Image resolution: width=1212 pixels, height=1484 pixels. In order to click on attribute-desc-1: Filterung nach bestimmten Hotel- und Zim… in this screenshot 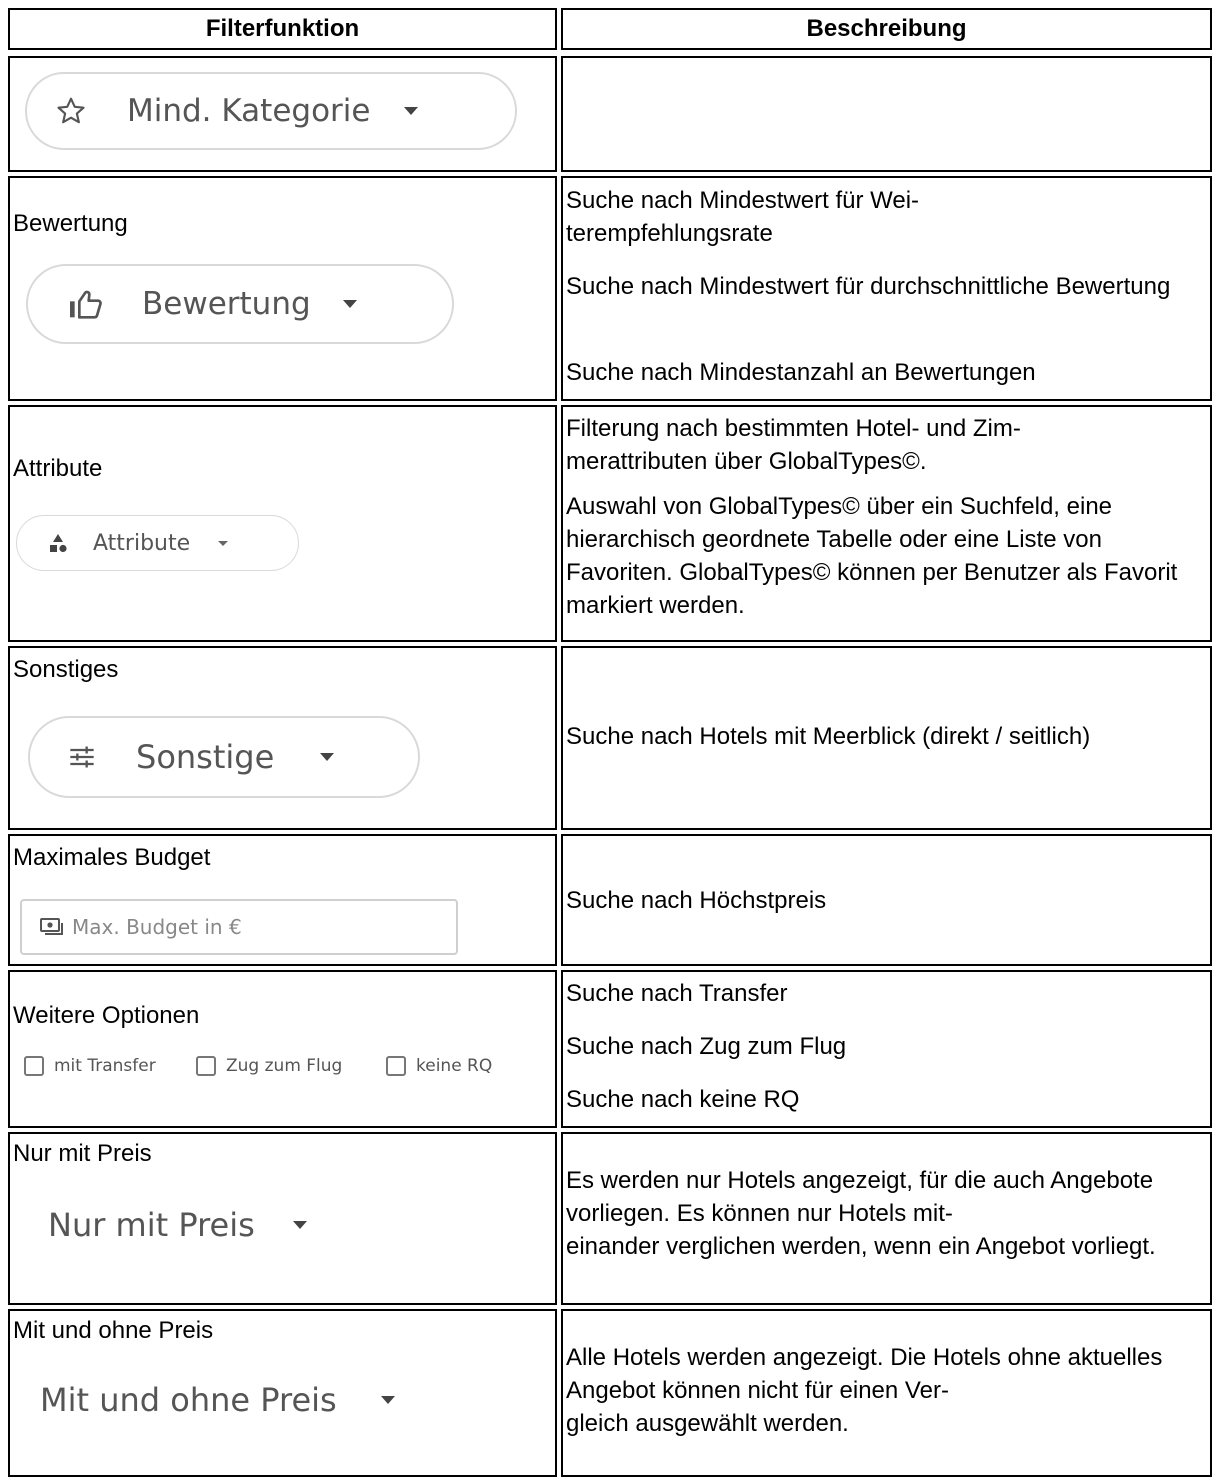, I will do `click(793, 445)`.